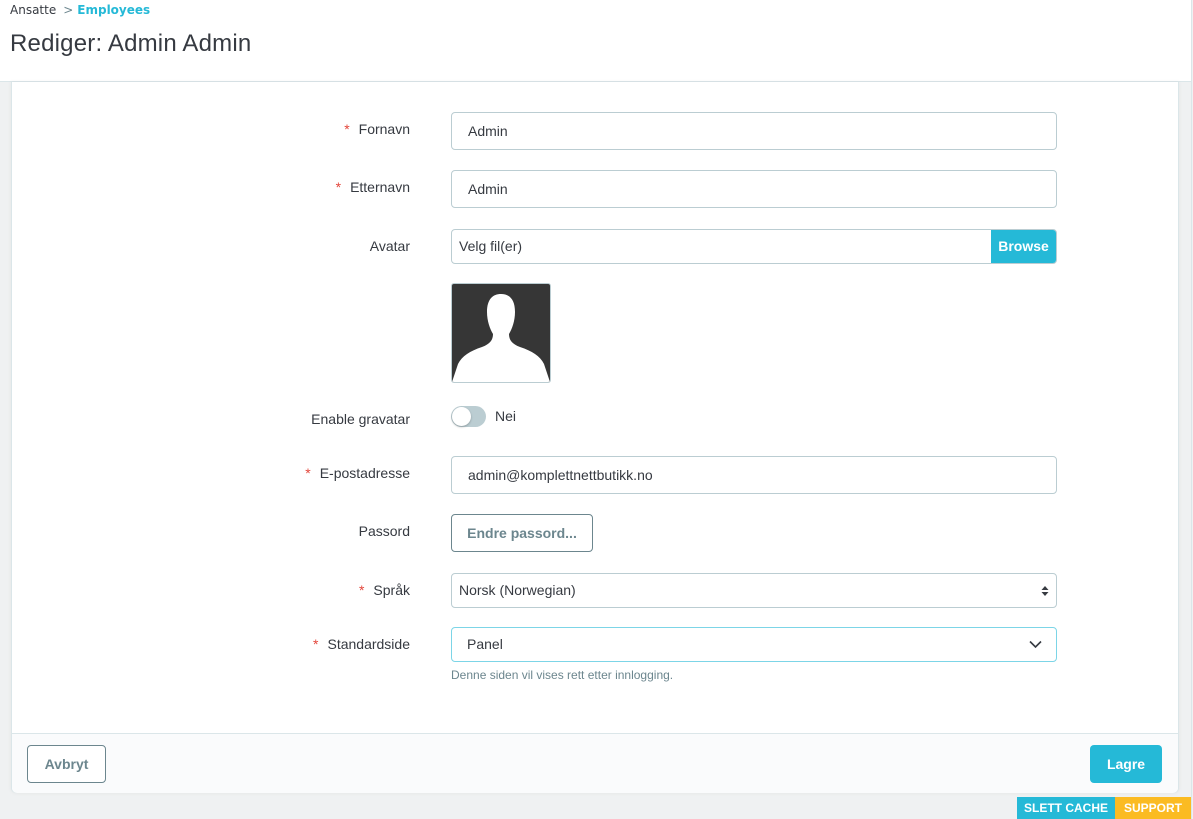  What do you see at coordinates (66, 764) in the screenshot?
I see `cancel-button: Avbryt` at bounding box center [66, 764].